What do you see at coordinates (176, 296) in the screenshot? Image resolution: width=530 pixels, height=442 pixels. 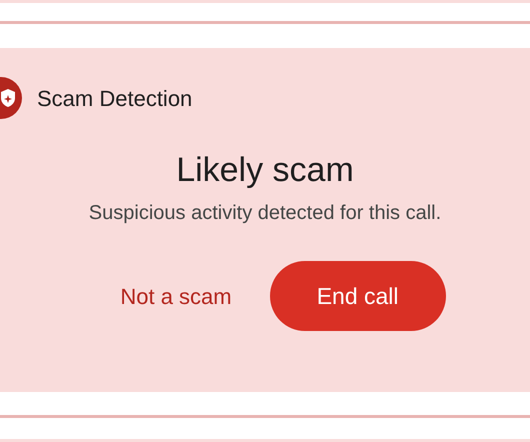 I see `not-scam-button: Not a scam` at bounding box center [176, 296].